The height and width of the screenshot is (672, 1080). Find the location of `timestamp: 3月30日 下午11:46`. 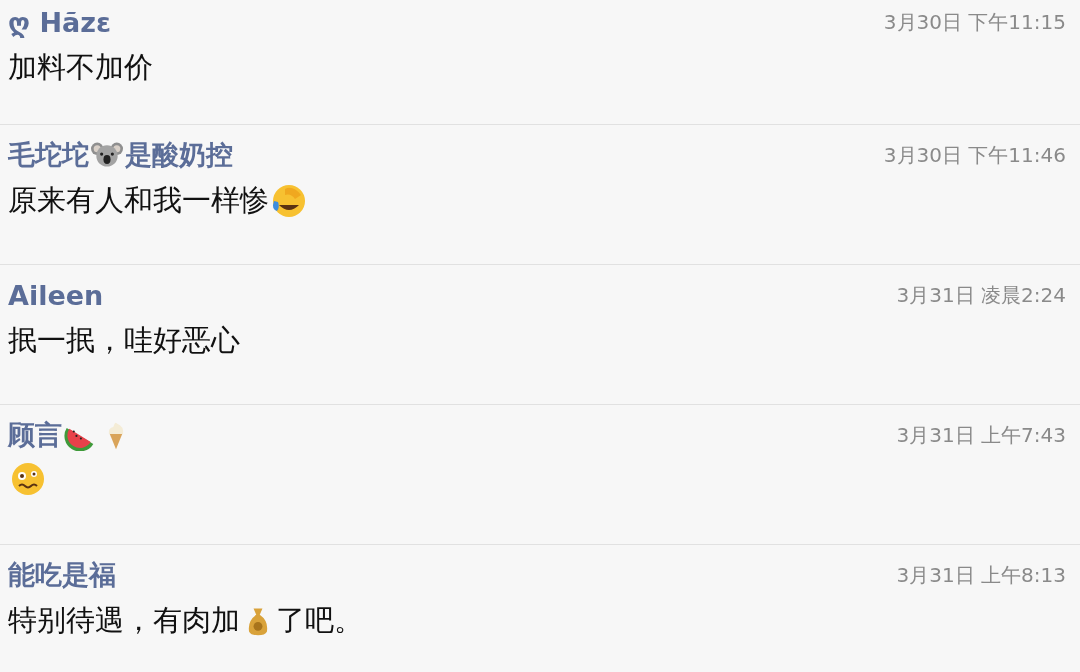

timestamp: 3月30日 下午11:46 is located at coordinates (974, 155).